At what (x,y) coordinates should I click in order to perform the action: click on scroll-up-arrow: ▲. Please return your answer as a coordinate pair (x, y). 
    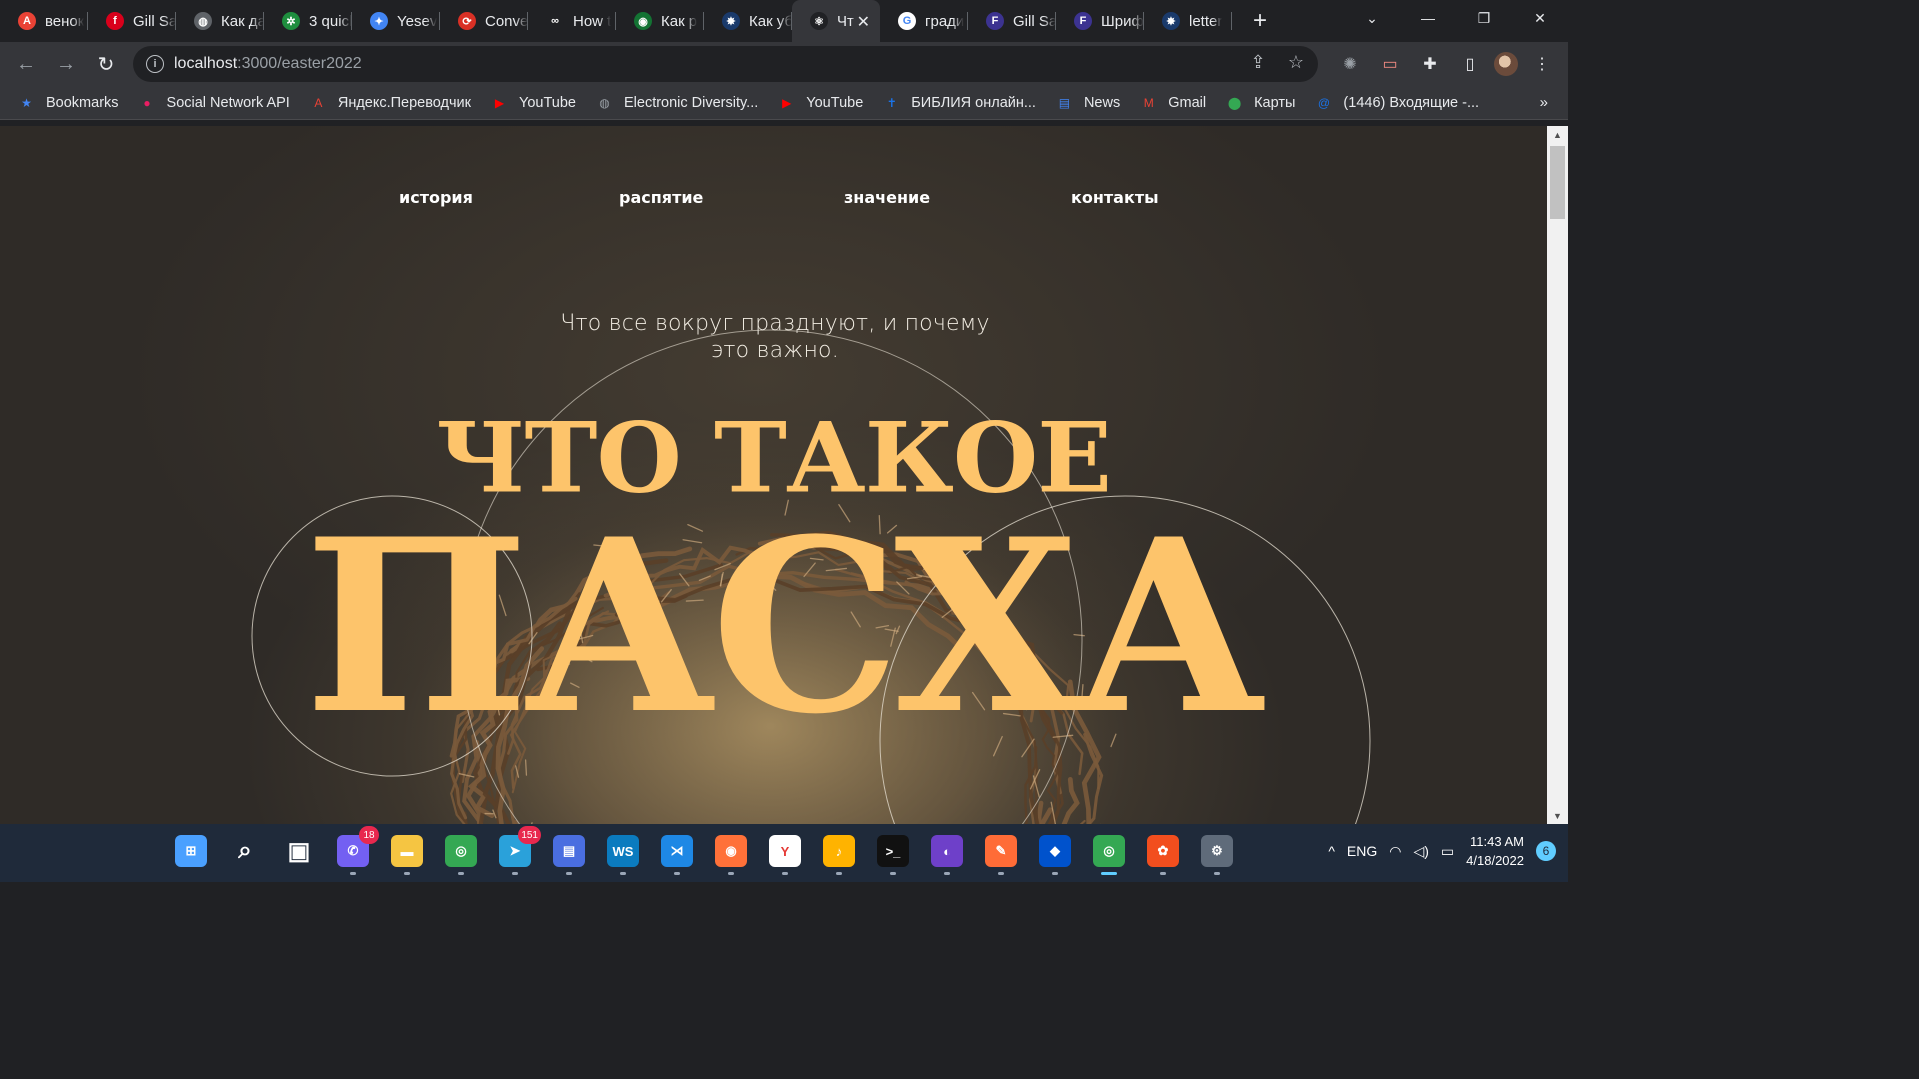
    Looking at the image, I should click on (1557, 134).